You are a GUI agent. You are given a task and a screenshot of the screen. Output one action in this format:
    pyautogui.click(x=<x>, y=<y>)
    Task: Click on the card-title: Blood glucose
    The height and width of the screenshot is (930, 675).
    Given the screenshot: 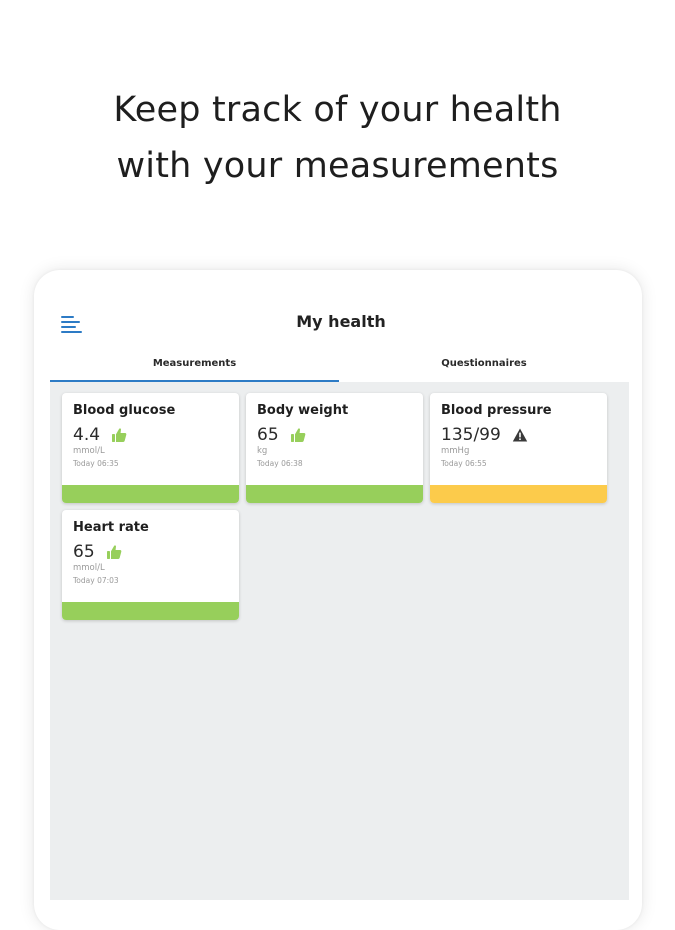 What is the action you would take?
    pyautogui.click(x=124, y=410)
    